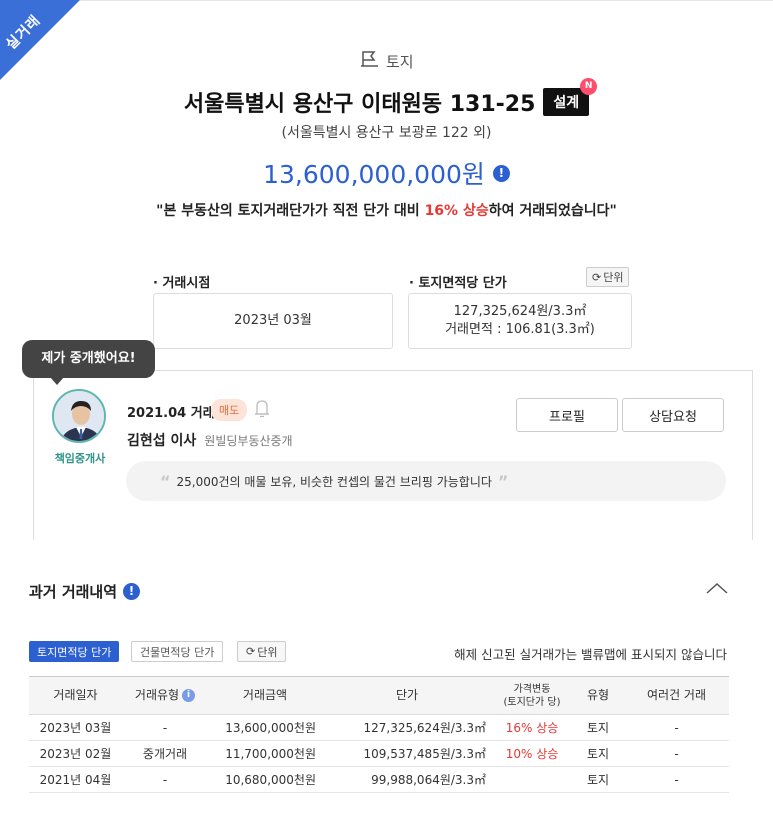 Image resolution: width=773 pixels, height=815 pixels. Describe the element at coordinates (532, 702) in the screenshot. I see `header-change-line2: (토지단가 당)` at that location.